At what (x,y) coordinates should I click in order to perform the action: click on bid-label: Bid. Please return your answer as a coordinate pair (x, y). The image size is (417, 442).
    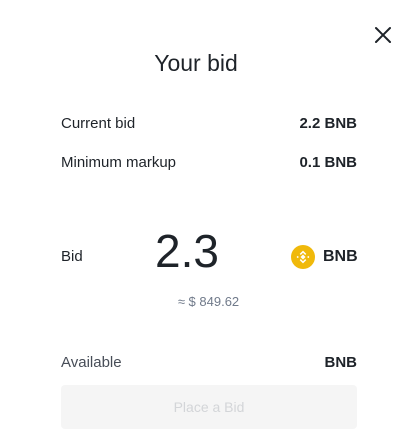
    Looking at the image, I should click on (72, 256).